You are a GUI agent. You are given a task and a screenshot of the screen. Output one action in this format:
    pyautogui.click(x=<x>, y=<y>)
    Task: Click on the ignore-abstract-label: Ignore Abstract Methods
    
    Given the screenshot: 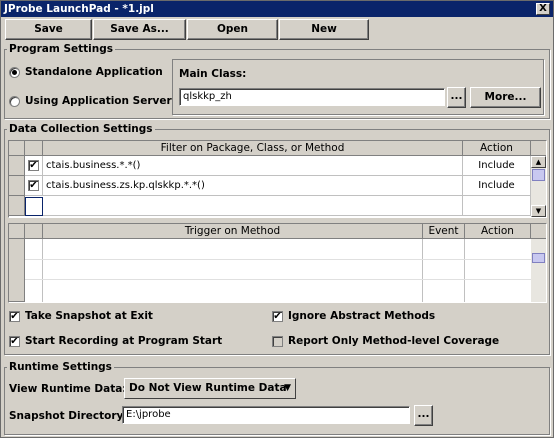 What is the action you would take?
    pyautogui.click(x=361, y=316)
    